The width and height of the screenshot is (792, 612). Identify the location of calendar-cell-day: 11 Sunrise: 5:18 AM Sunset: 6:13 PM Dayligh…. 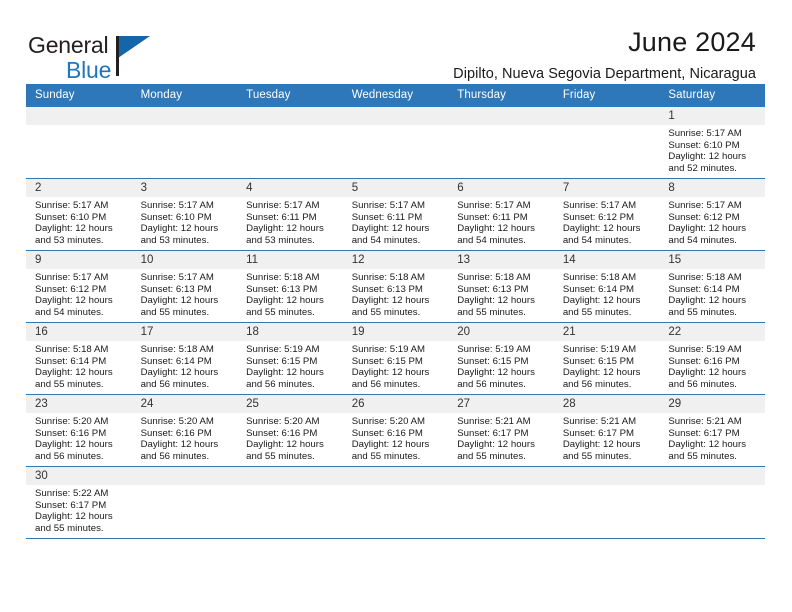
(290, 286).